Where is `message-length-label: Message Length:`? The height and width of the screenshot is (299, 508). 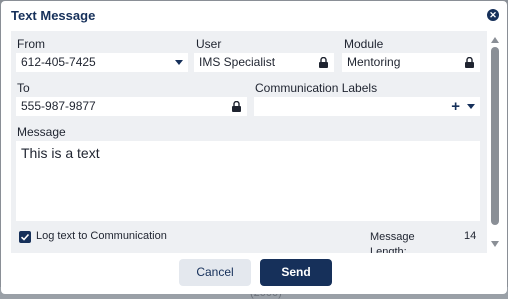 message-length-label: Message Length: is located at coordinates (392, 242).